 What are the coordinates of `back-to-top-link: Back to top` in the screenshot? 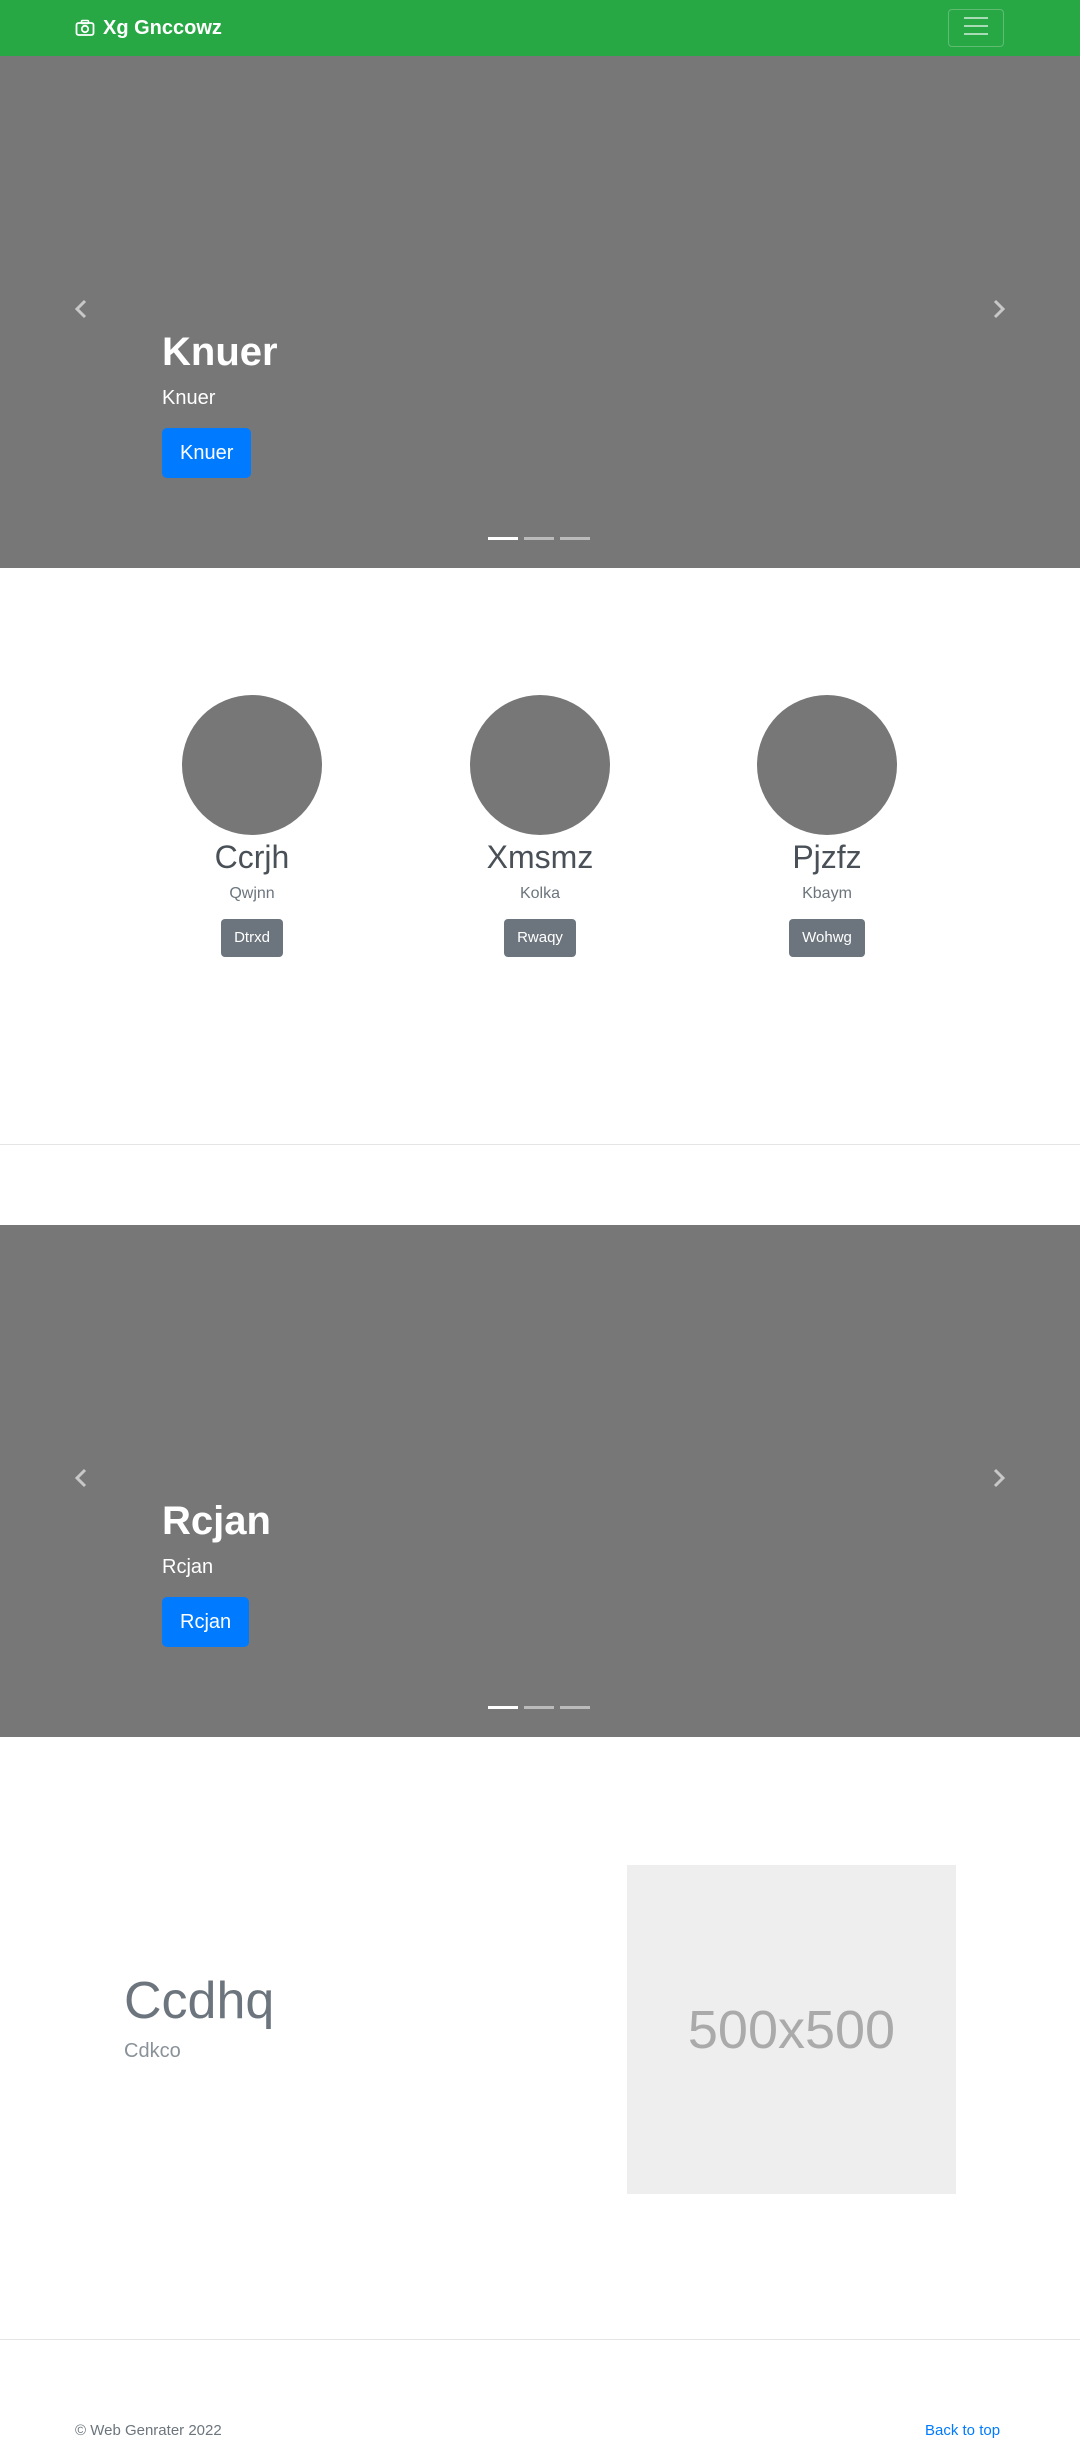 It's located at (962, 2431).